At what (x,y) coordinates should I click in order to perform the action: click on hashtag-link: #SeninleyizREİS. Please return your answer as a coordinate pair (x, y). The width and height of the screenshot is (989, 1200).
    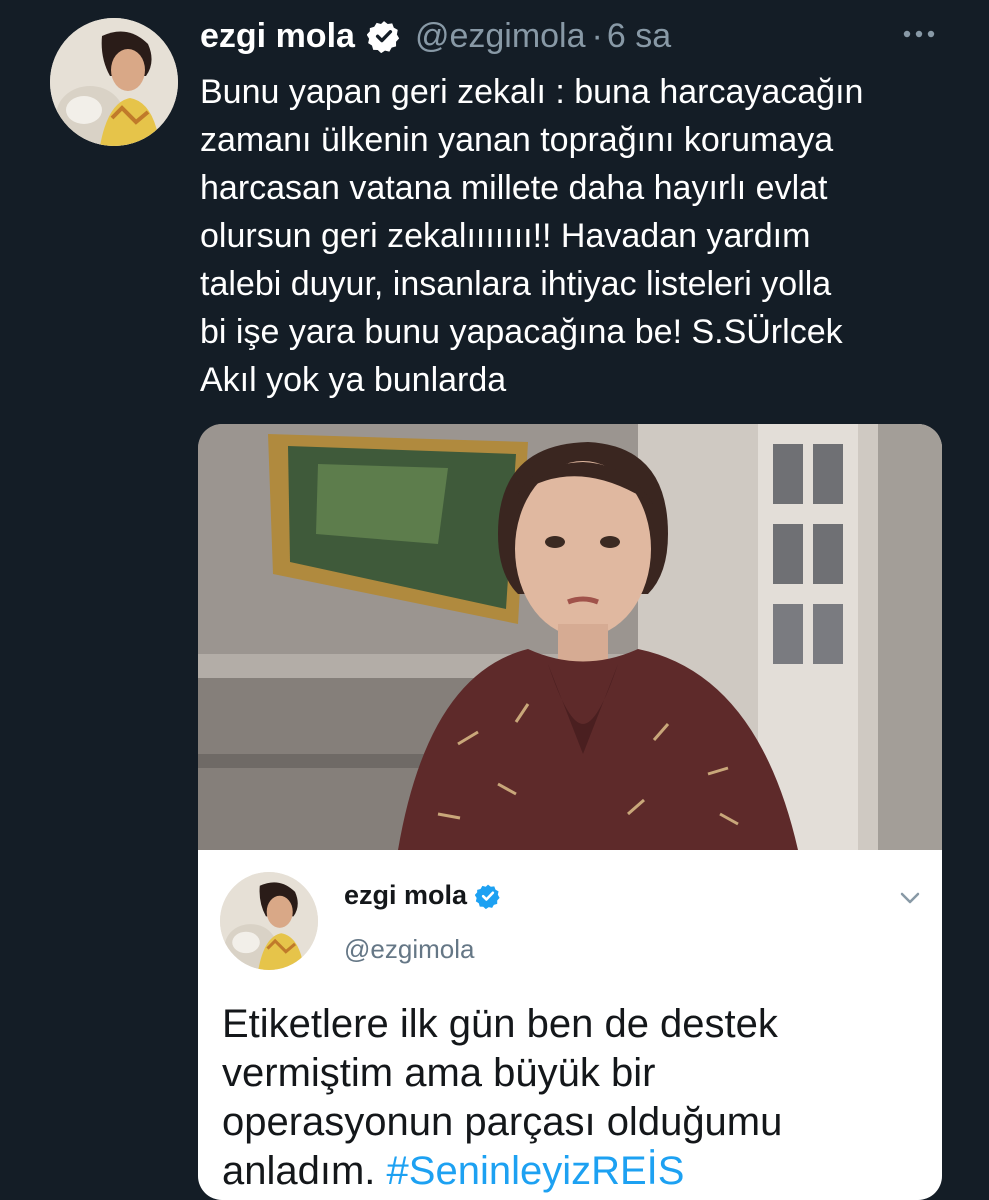
    Looking at the image, I should click on (536, 1171).